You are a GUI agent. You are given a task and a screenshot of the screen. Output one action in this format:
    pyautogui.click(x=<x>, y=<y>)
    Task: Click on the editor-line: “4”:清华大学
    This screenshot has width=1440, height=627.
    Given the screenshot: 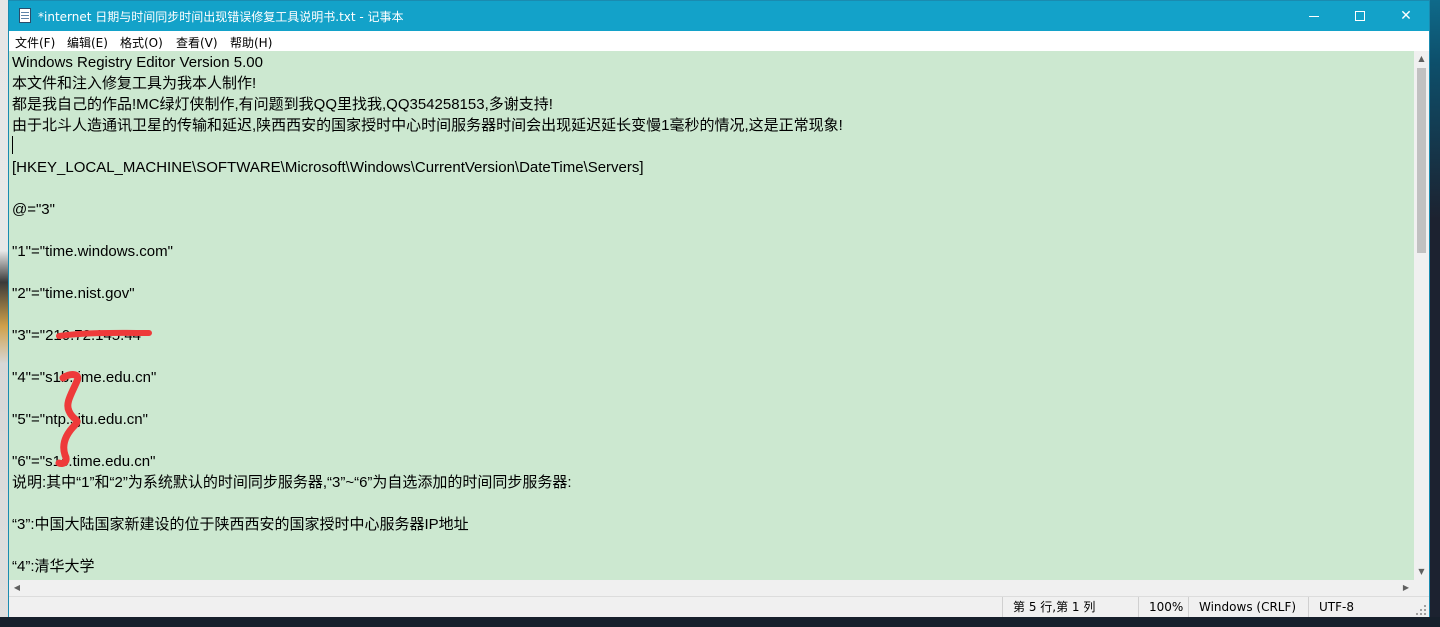 What is the action you would take?
    pyautogui.click(x=53, y=566)
    